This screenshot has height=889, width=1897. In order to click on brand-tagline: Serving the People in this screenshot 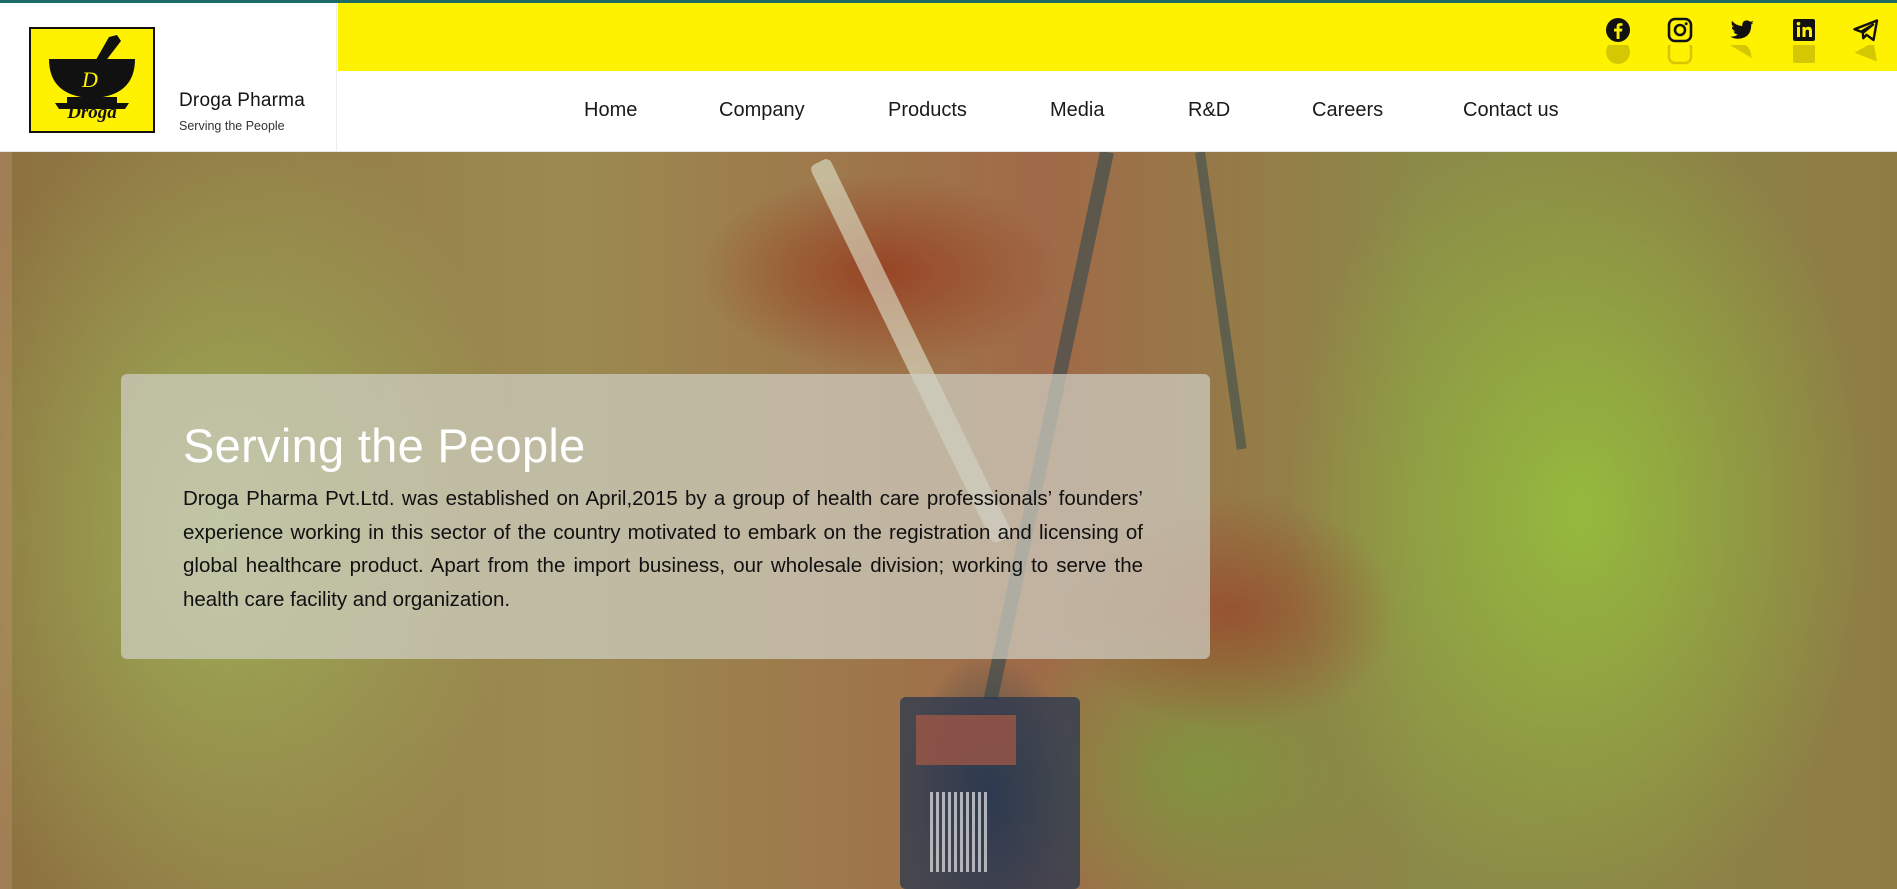, I will do `click(232, 126)`.